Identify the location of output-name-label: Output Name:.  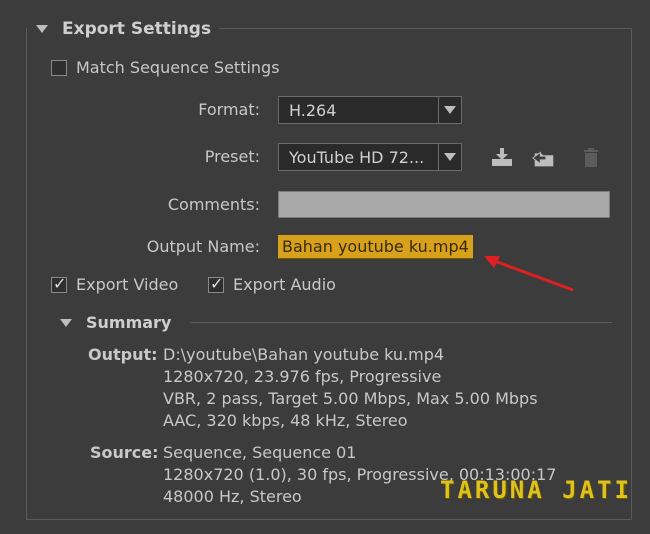
(203, 246).